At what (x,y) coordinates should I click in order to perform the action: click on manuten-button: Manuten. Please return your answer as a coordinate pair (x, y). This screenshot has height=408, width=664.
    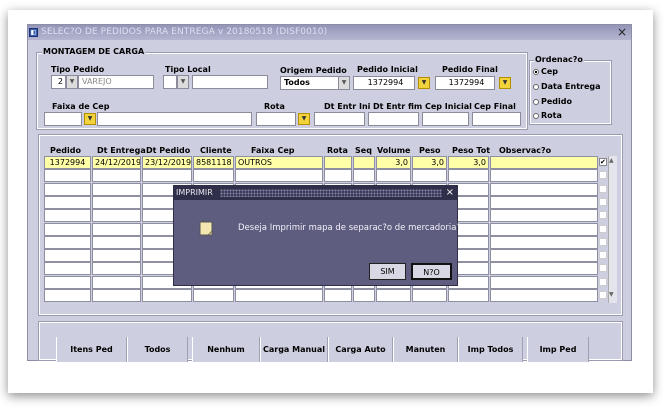
    Looking at the image, I should click on (425, 349).